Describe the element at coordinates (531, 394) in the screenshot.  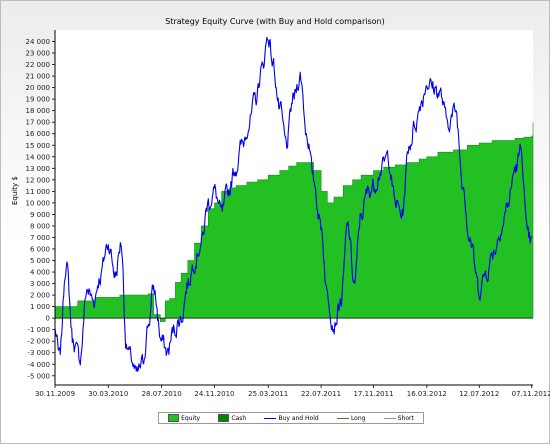
I see `x-tick-label: 07.11.2012` at that location.